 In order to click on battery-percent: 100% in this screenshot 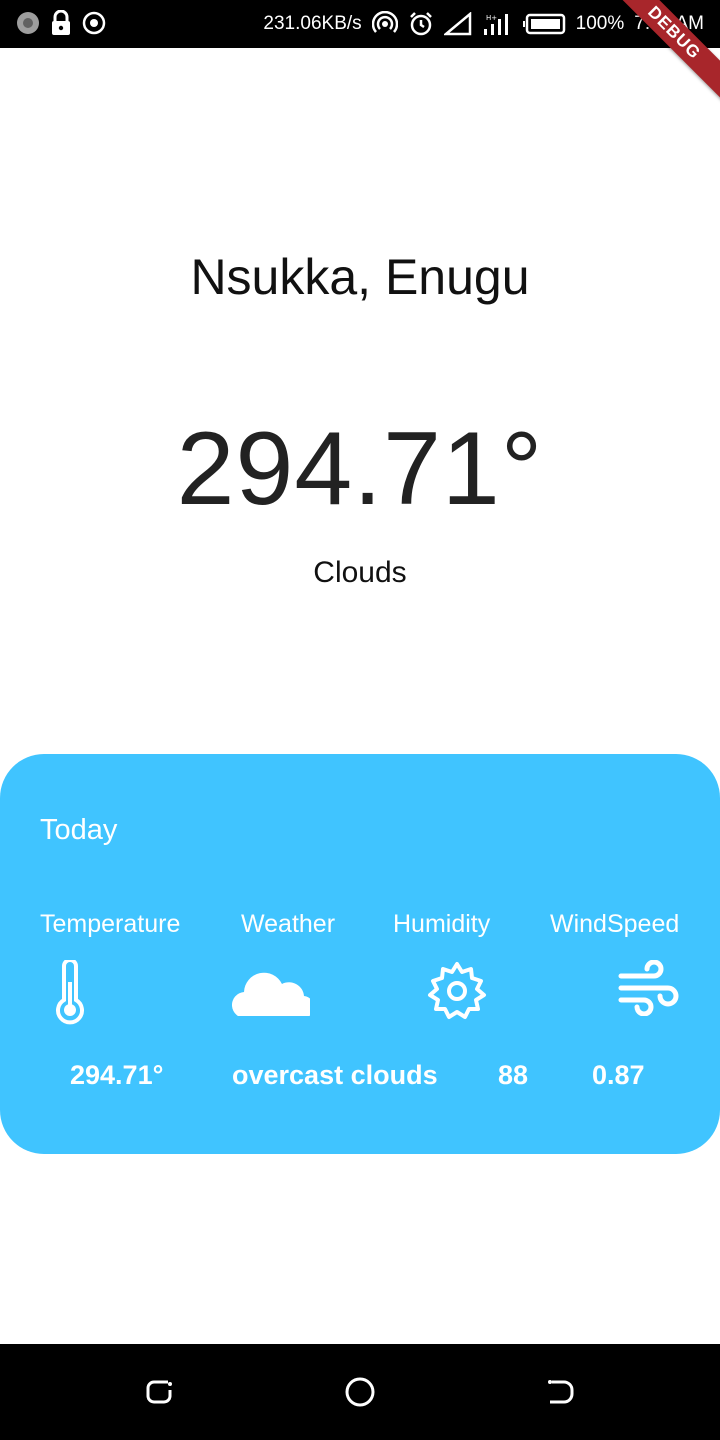, I will do `click(600, 23)`.